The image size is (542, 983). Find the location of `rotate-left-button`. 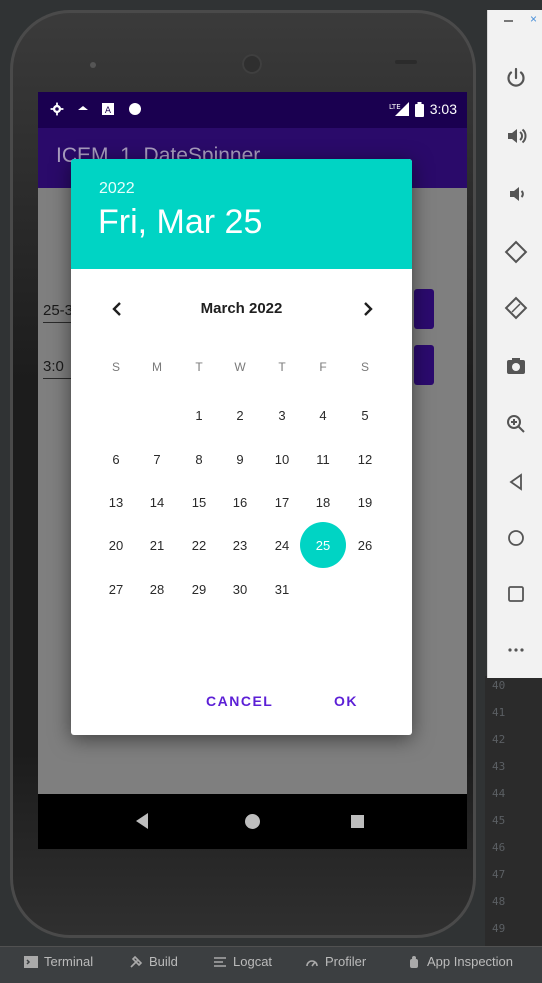

rotate-left-button is located at coordinates (516, 252).